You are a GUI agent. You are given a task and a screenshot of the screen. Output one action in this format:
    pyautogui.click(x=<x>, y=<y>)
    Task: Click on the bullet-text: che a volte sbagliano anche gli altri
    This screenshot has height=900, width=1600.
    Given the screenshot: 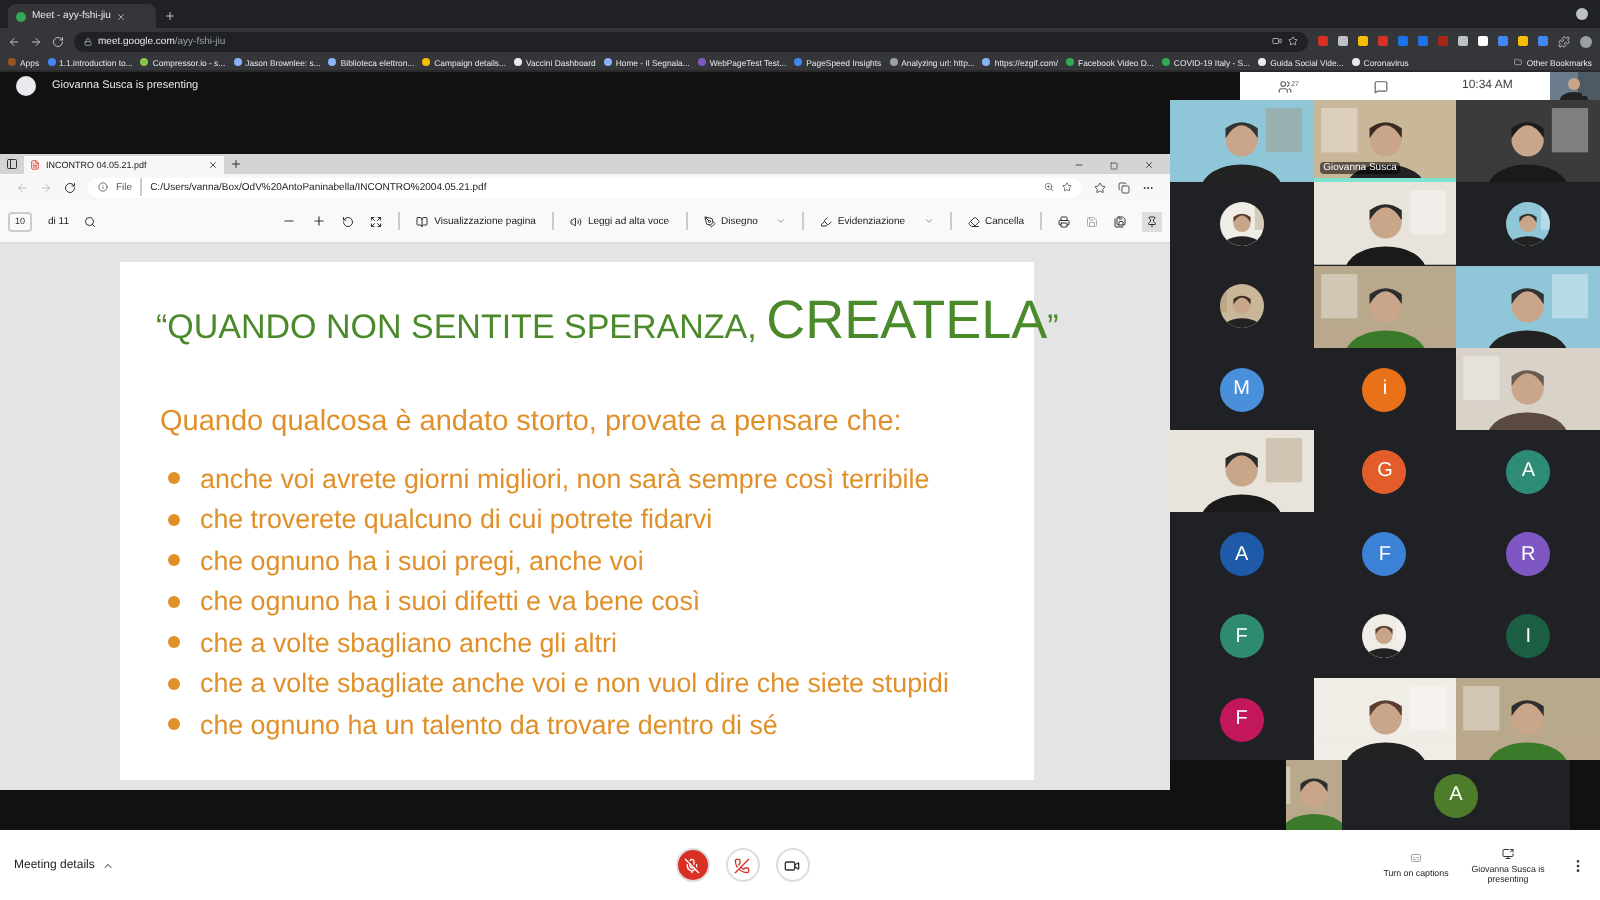 What is the action you would take?
    pyautogui.click(x=408, y=642)
    